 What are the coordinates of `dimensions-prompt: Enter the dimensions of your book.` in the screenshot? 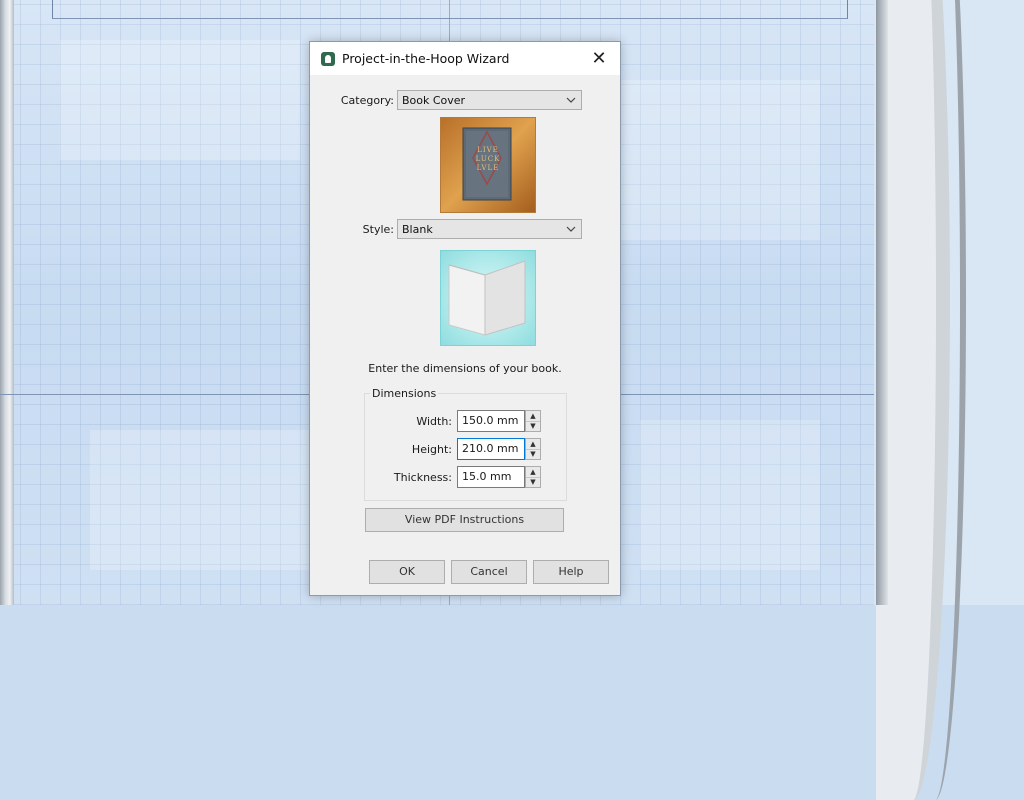 It's located at (465, 368).